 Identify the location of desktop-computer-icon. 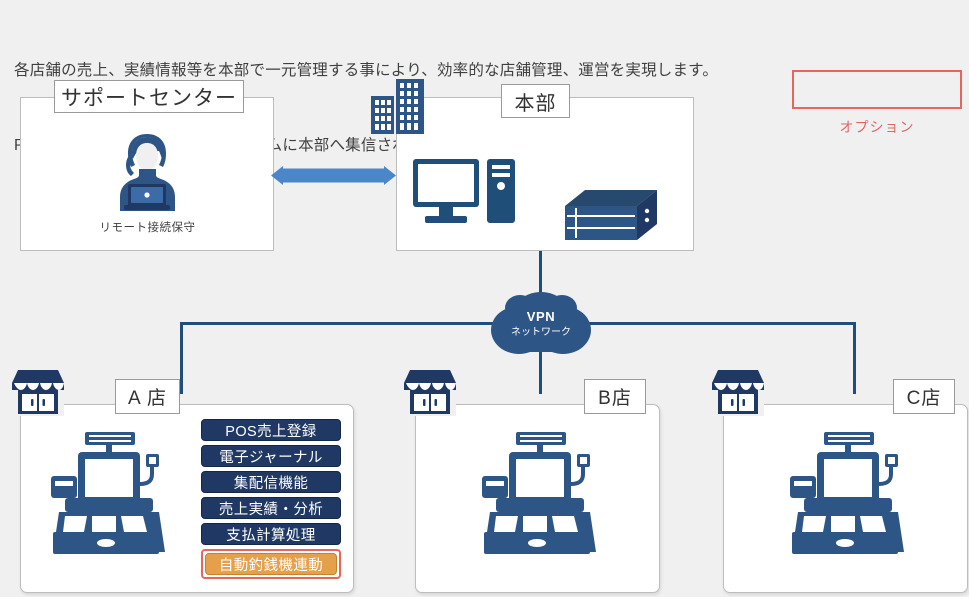
(468, 193).